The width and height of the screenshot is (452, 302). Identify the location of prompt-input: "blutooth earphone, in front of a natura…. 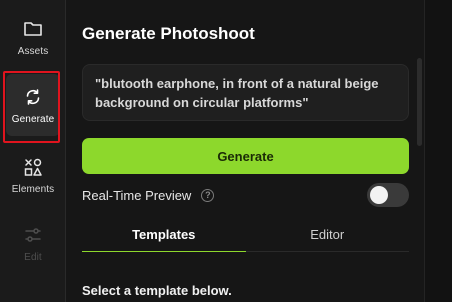
(245, 92).